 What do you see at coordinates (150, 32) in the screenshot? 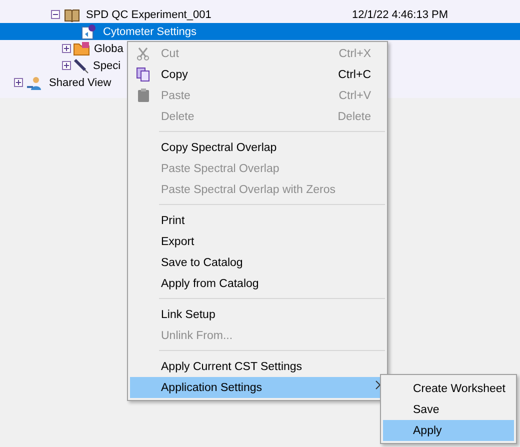
I see `tree-item: Cytometer Settings` at bounding box center [150, 32].